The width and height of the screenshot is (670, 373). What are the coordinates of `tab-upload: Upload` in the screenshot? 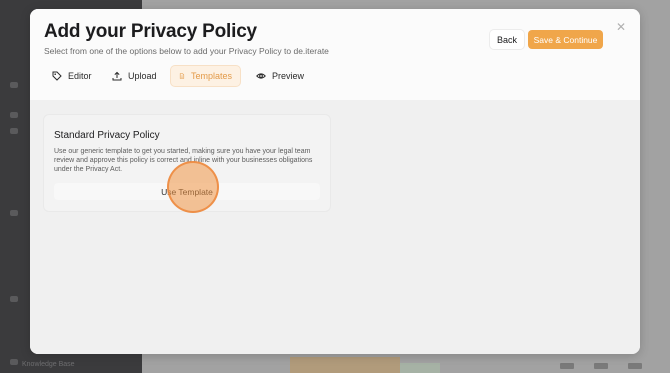 It's located at (134, 76).